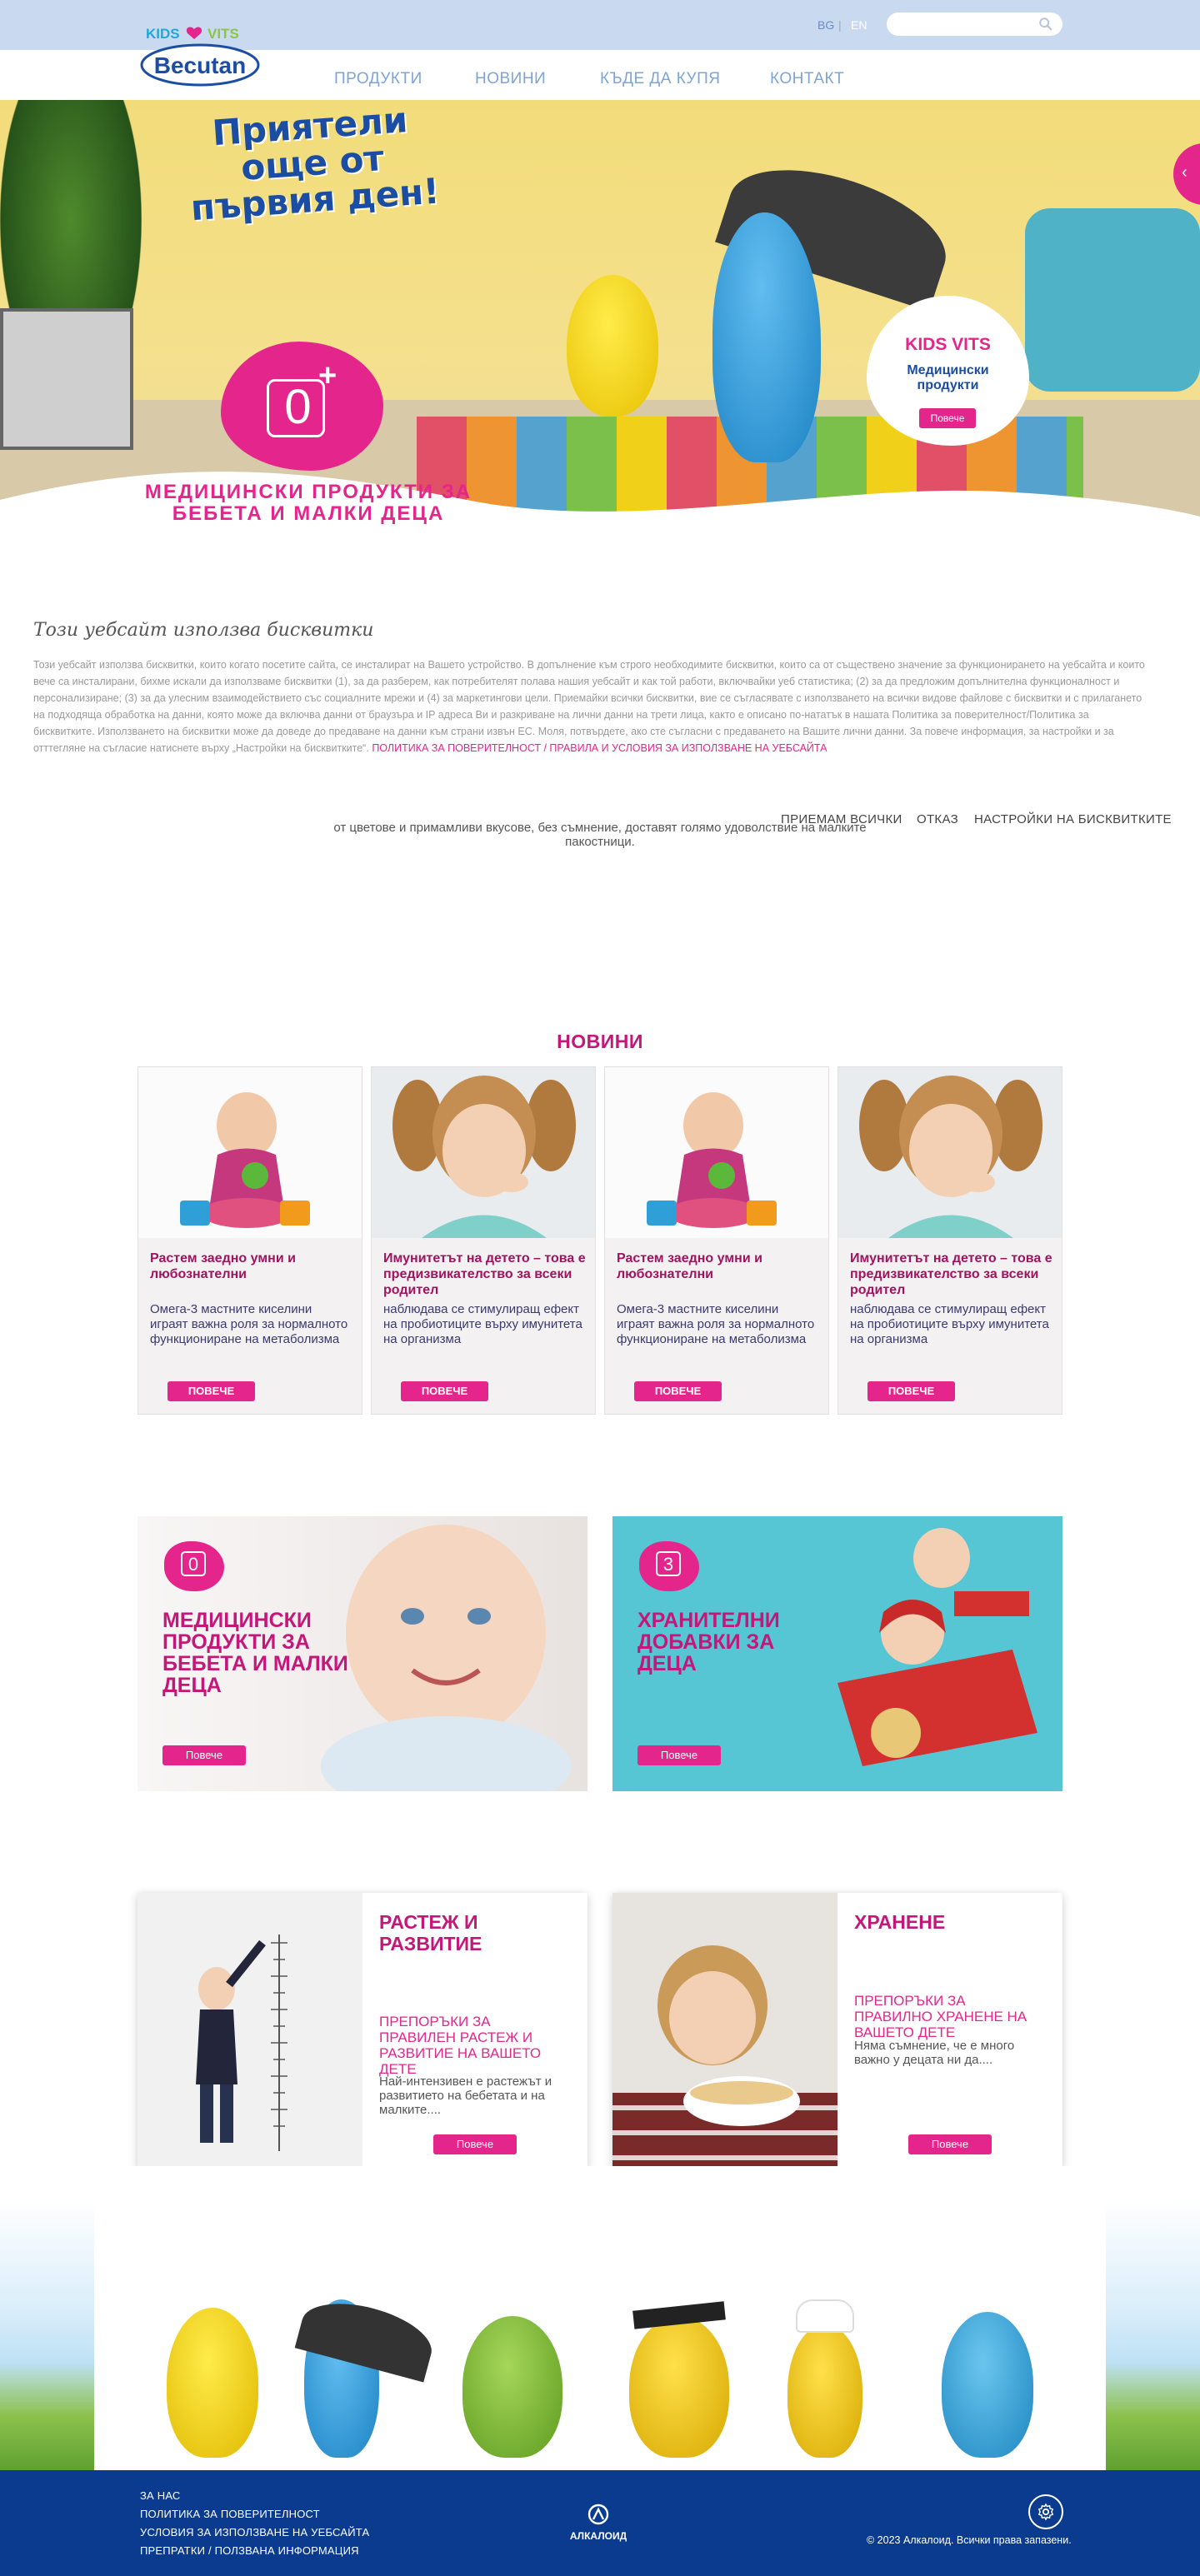 The image size is (1200, 2576). What do you see at coordinates (249, 2550) in the screenshot?
I see `footer-link-references: ПРЕПРАТКИ / ПОЛЗВАНА ИНФОРМАЦИЯ` at bounding box center [249, 2550].